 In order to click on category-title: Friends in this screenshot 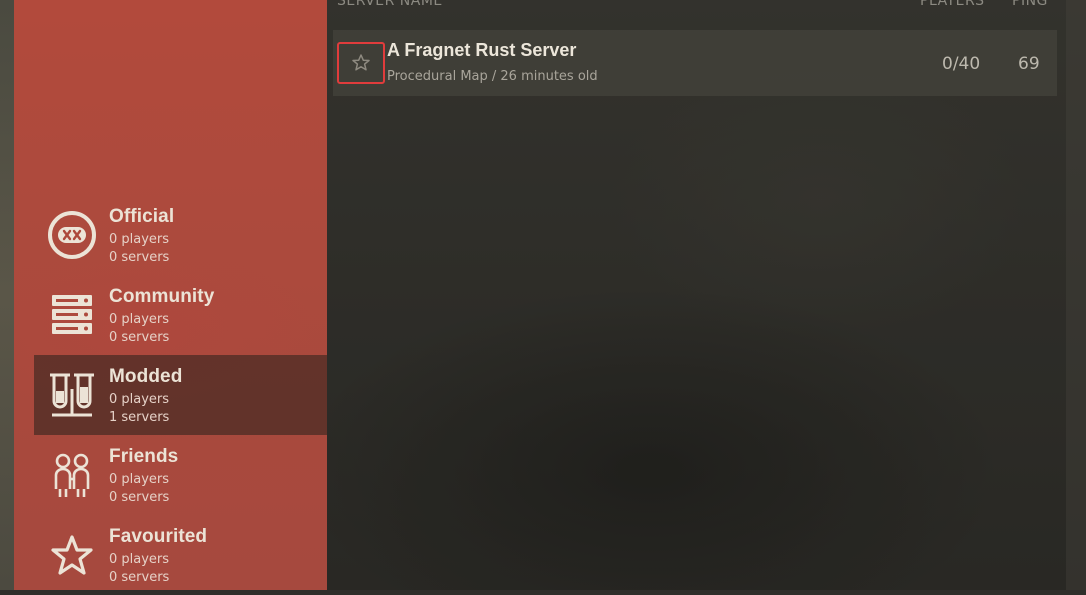, I will do `click(144, 456)`.